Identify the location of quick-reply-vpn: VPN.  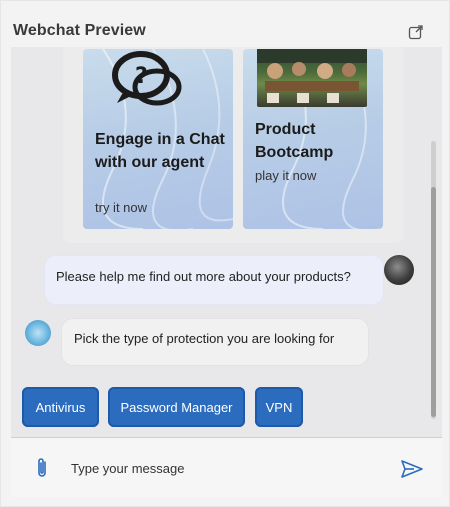
(279, 407).